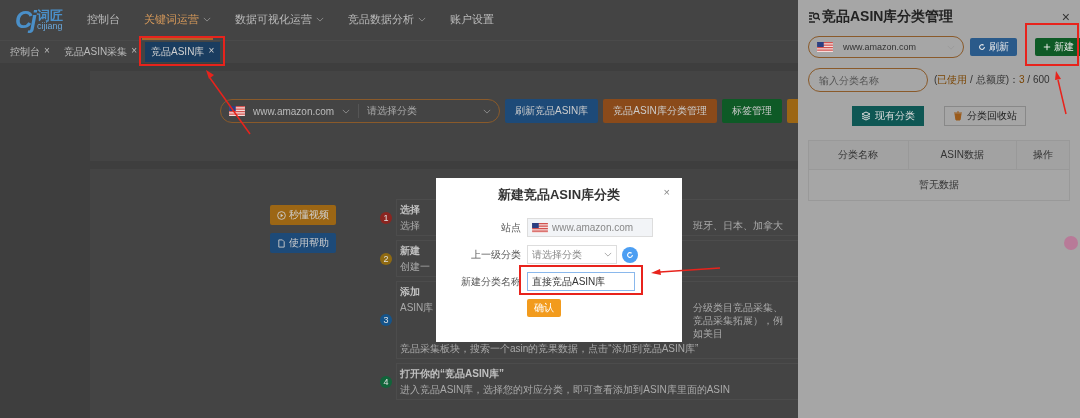  Describe the element at coordinates (858, 155) in the screenshot. I see `column-header: 分类名称` at that location.